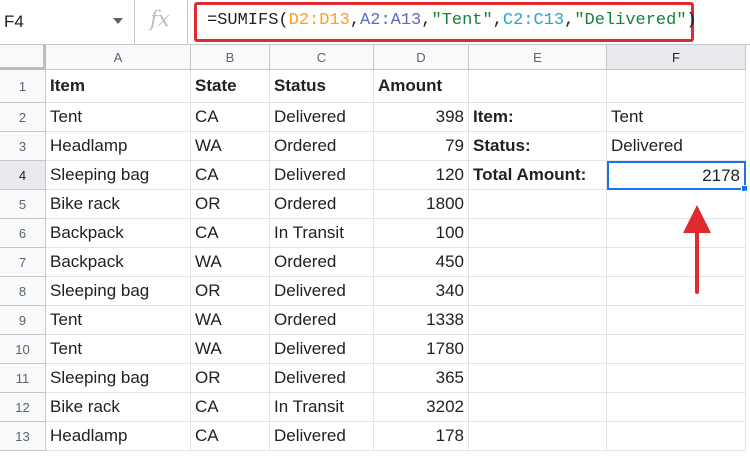 This screenshot has height=457, width=750. What do you see at coordinates (676, 204) in the screenshot?
I see `cell-f5` at bounding box center [676, 204].